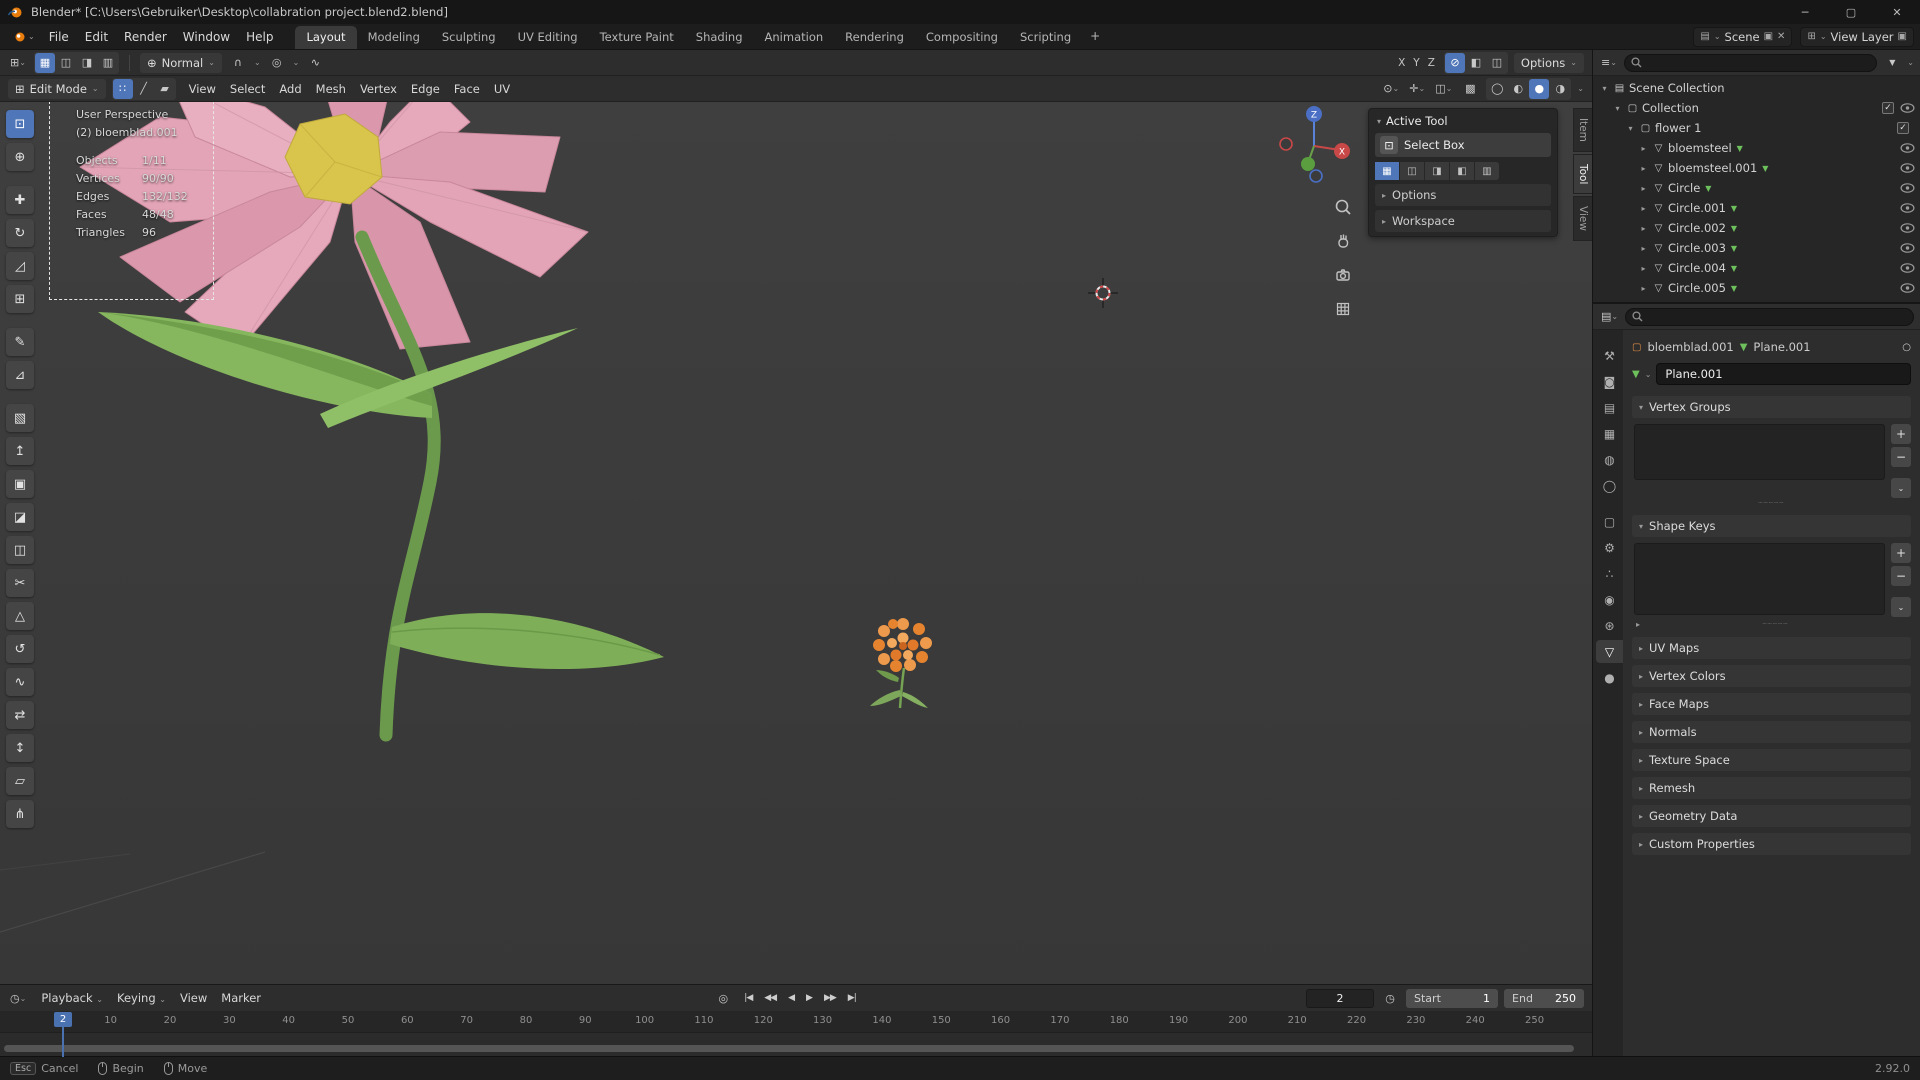 The width and height of the screenshot is (1920, 1080). I want to click on select-box-mode-button: ▦, so click(1387, 171).